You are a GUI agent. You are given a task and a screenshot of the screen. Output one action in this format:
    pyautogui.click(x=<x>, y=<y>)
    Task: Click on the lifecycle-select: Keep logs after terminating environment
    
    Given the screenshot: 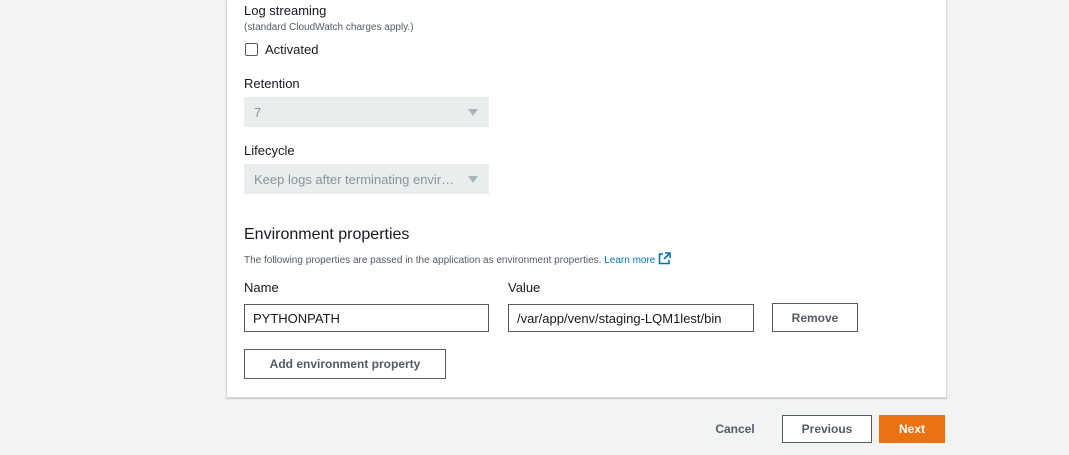 What is the action you would take?
    pyautogui.click(x=366, y=179)
    